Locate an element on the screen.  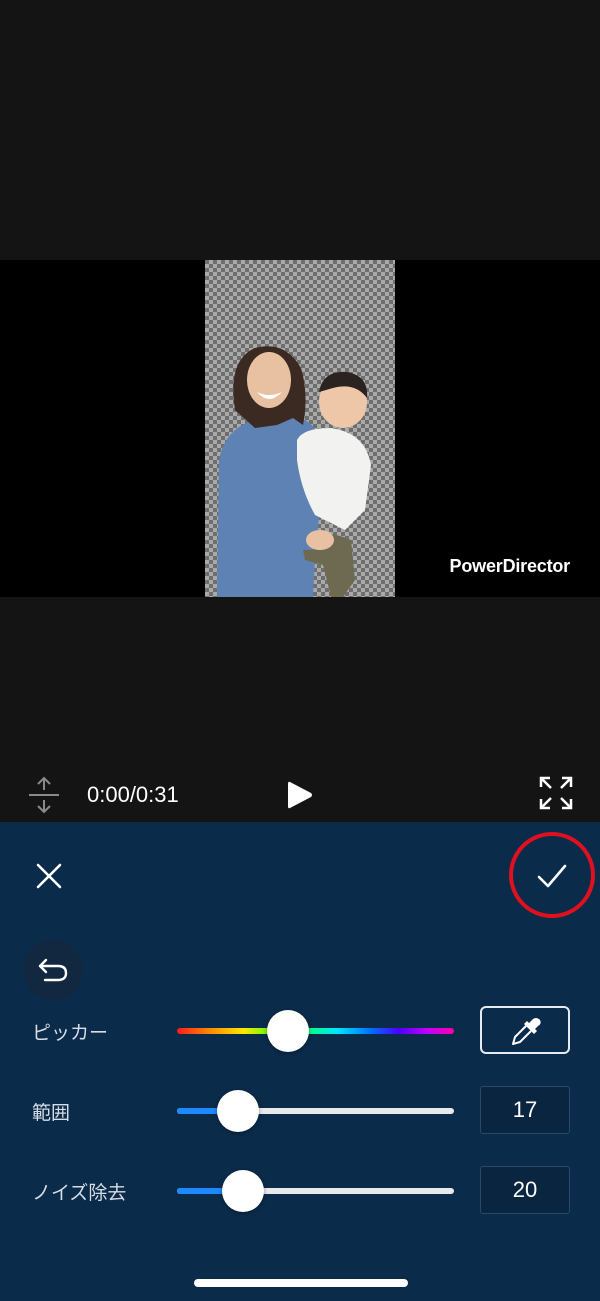
watermark-text: PowerDirector is located at coordinates (510, 566).